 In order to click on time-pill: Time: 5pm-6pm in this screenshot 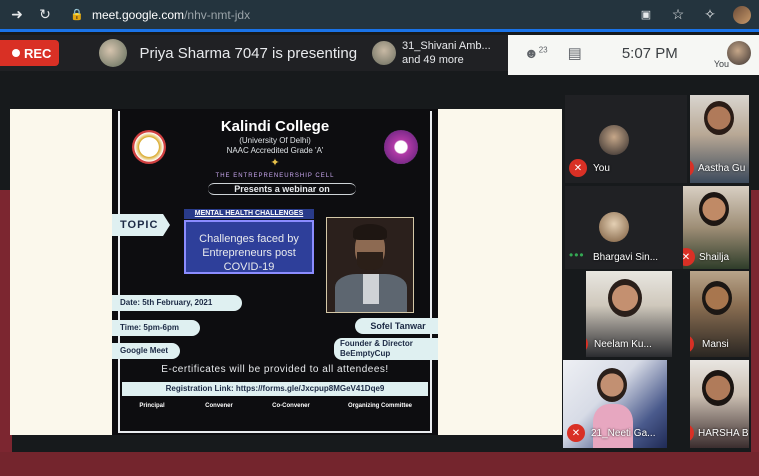, I will do `click(156, 328)`.